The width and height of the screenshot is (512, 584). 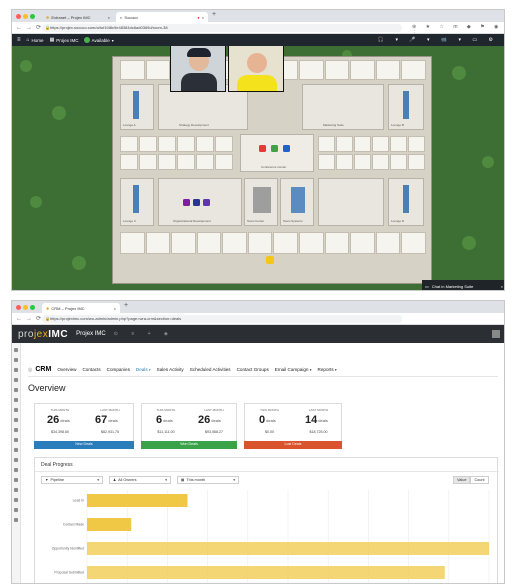 What do you see at coordinates (38, 318) in the screenshot?
I see `reload-icon: ⟳` at bounding box center [38, 318].